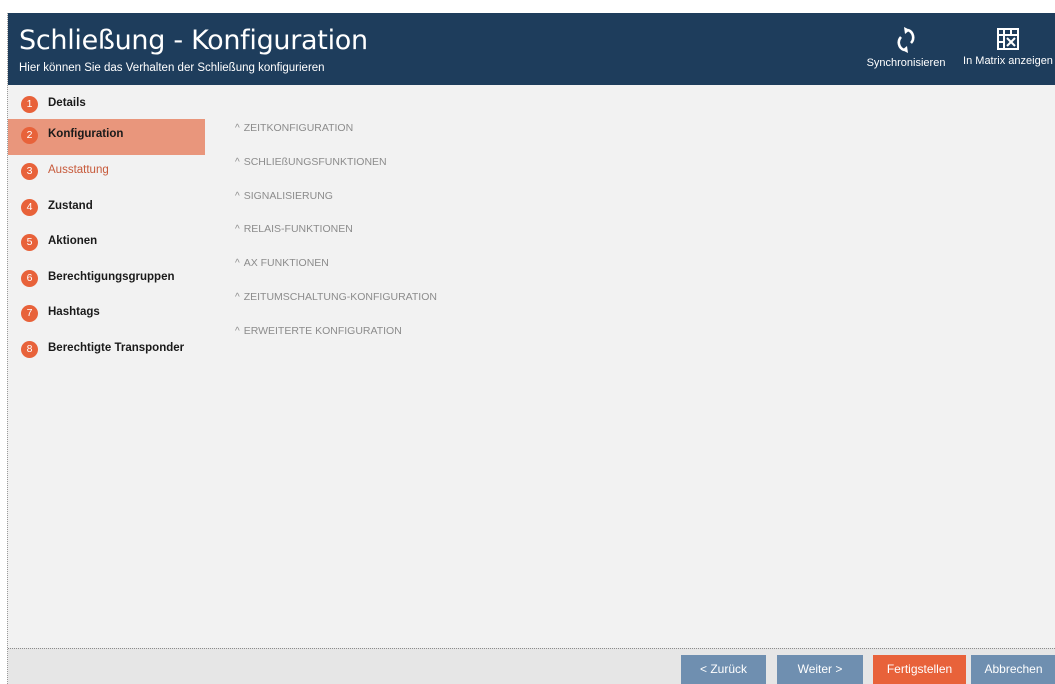 The width and height of the screenshot is (1055, 684). I want to click on section-label: ZEITKONFIGURATION, so click(298, 128).